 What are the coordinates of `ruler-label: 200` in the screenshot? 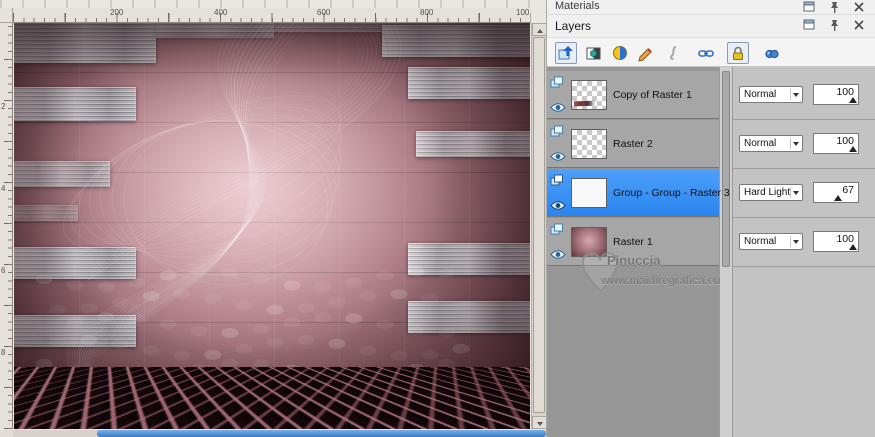 It's located at (117, 12).